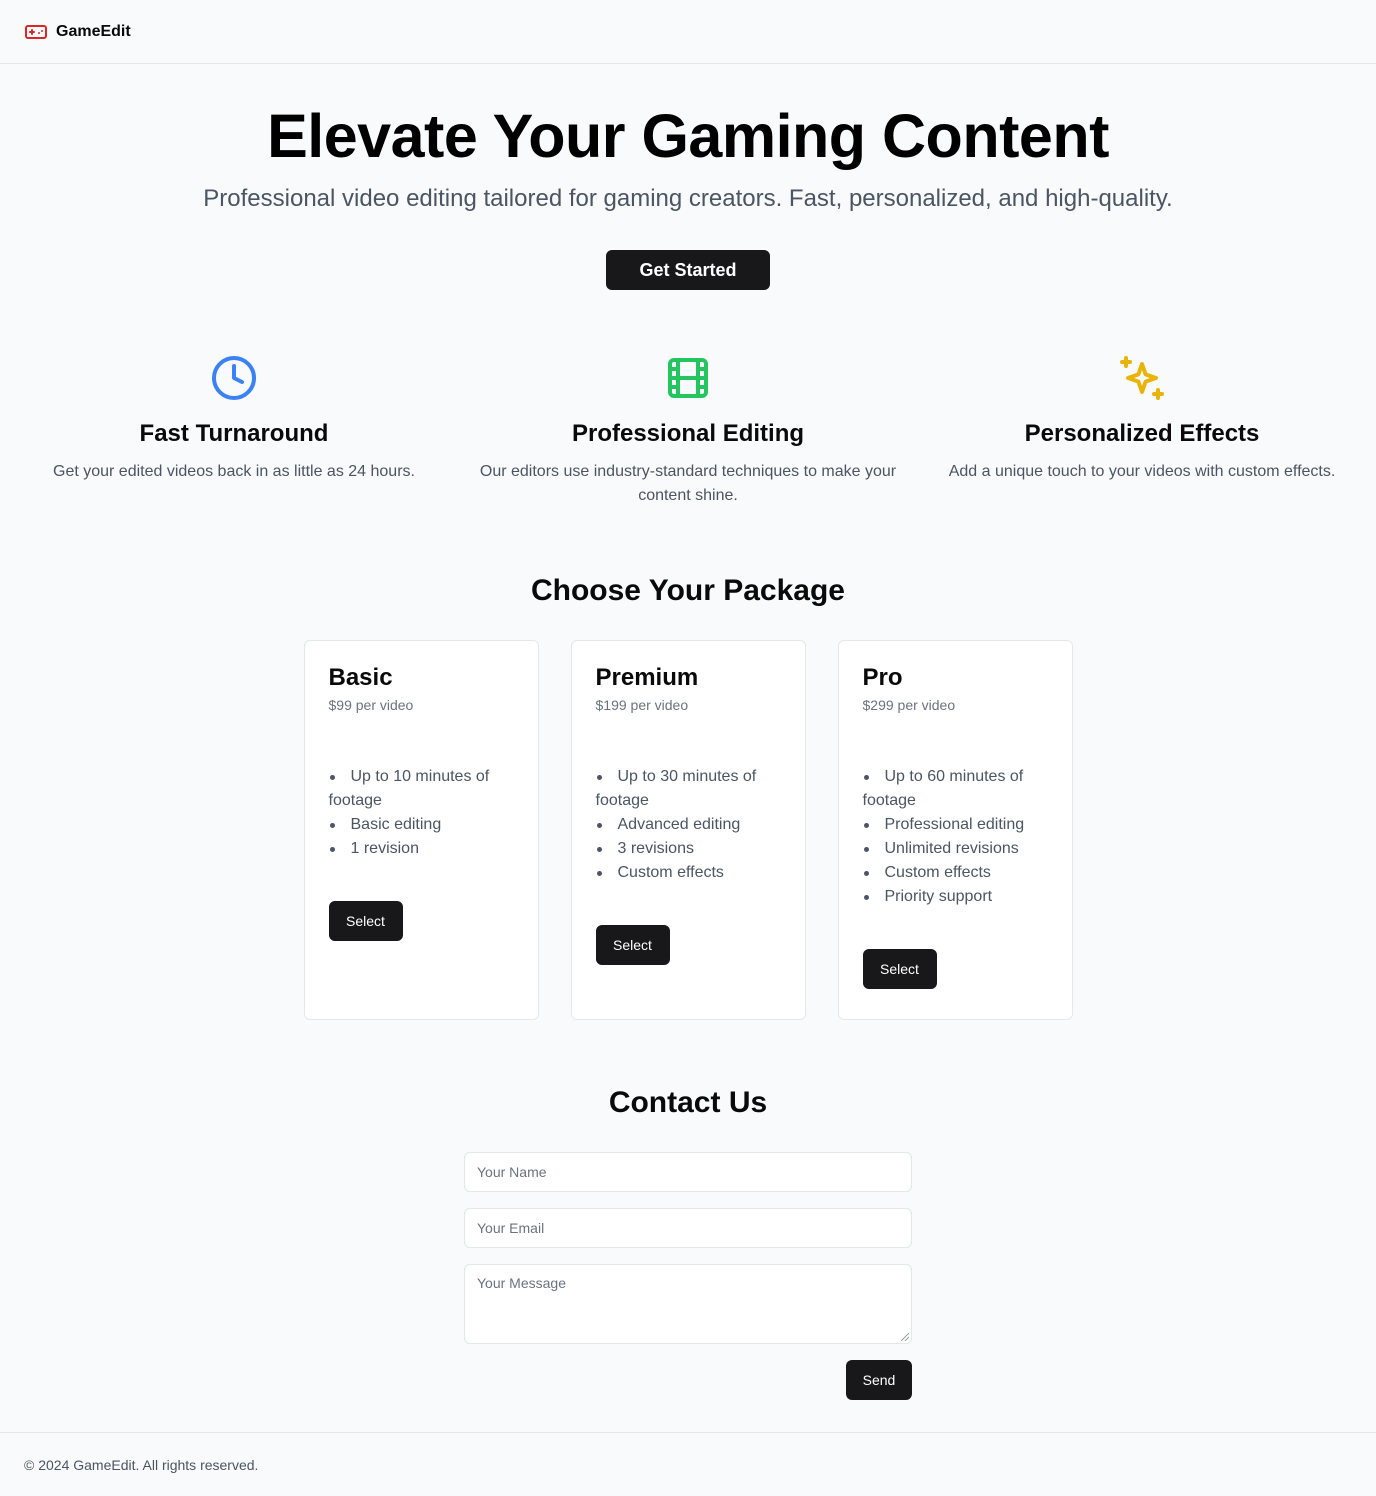 The height and width of the screenshot is (1496, 1376). What do you see at coordinates (93, 31) in the screenshot?
I see `brand-name: GameEdit` at bounding box center [93, 31].